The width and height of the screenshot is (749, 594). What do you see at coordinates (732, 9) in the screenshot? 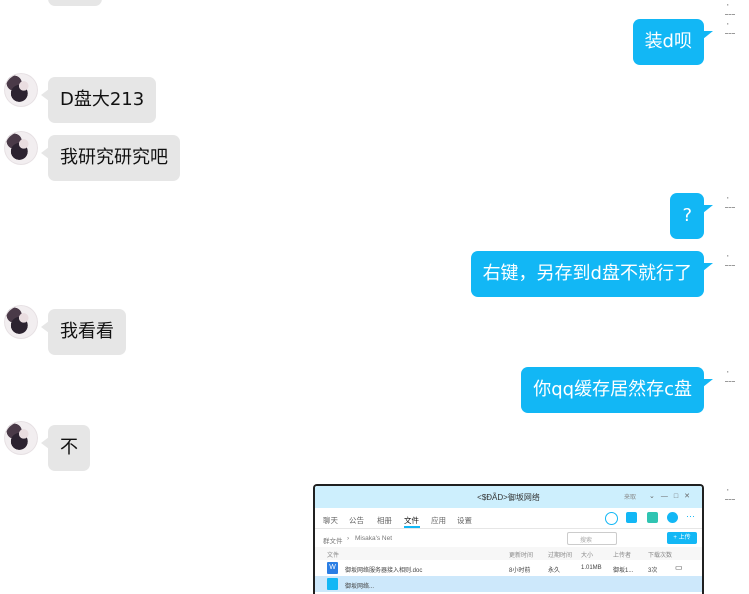
I see `mark-icon: ·` at bounding box center [732, 9].